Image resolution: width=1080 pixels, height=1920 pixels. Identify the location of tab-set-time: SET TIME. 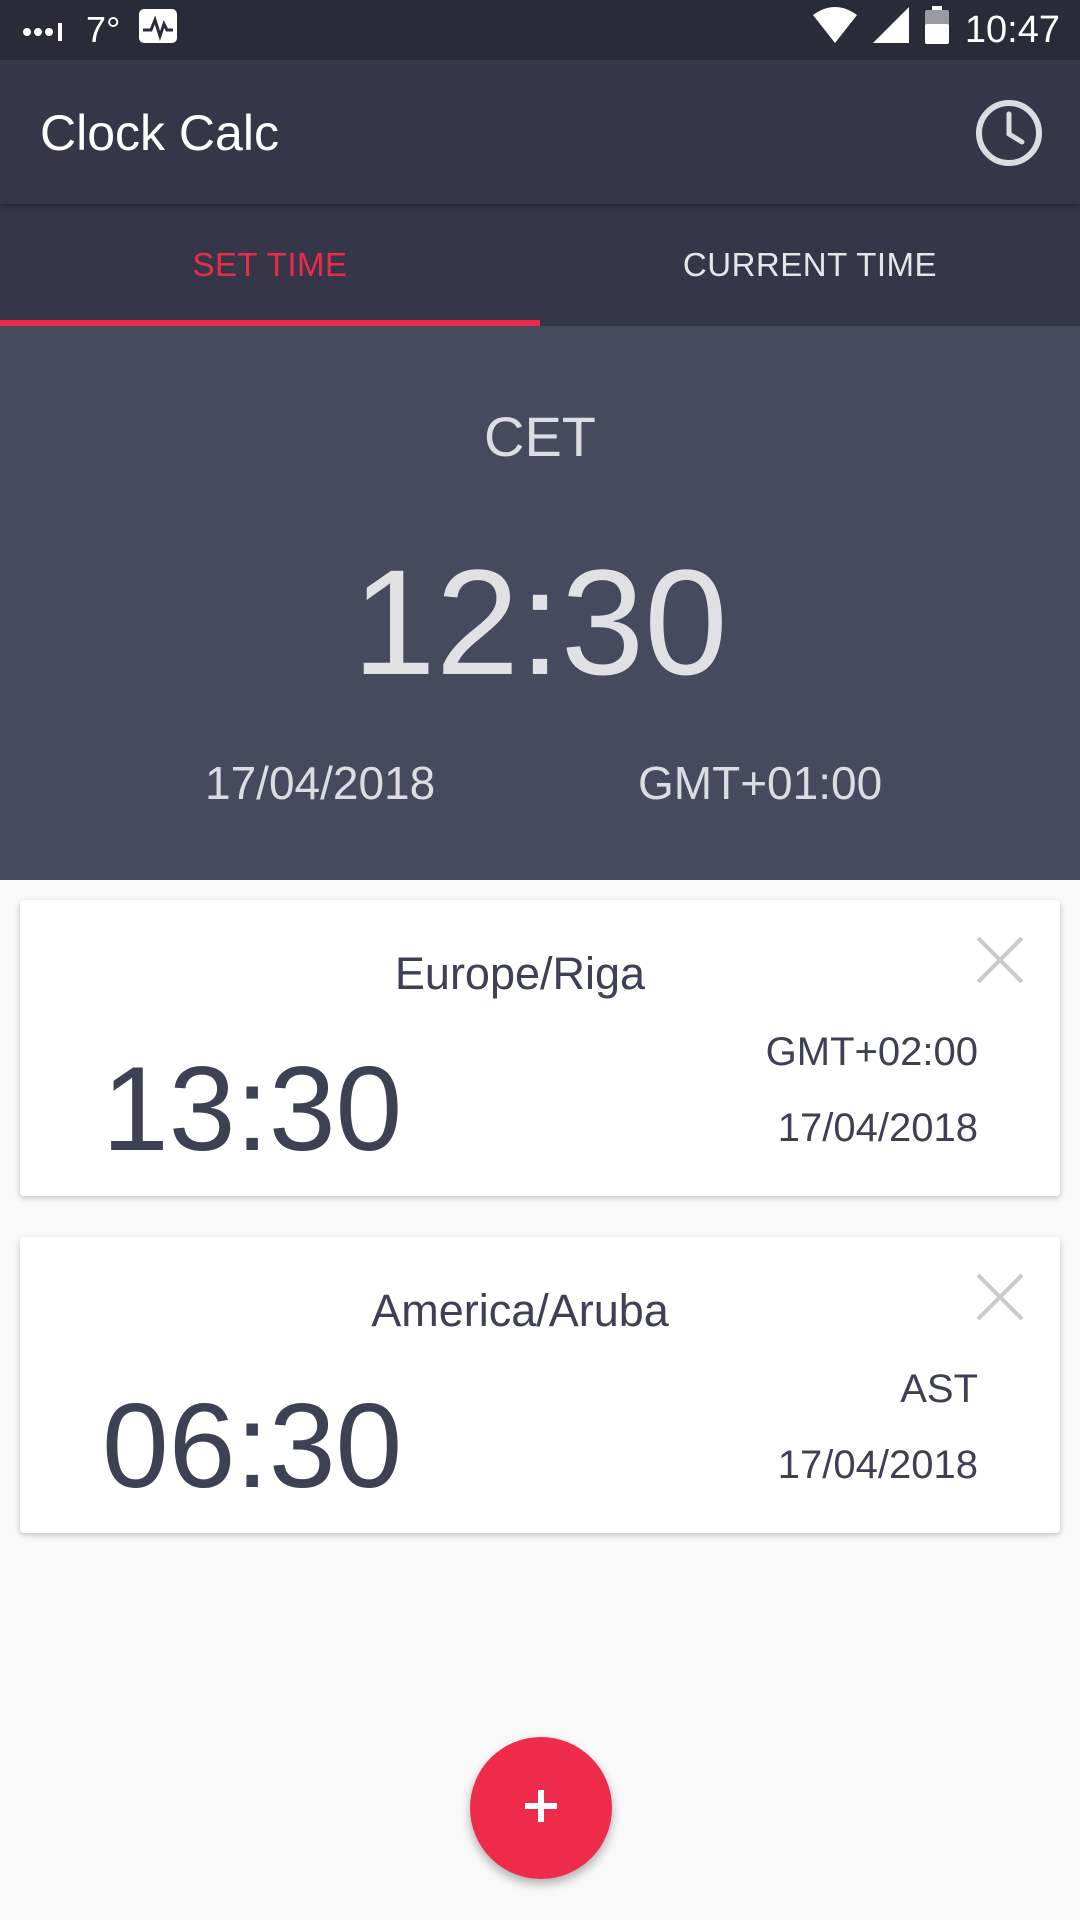
(270, 265).